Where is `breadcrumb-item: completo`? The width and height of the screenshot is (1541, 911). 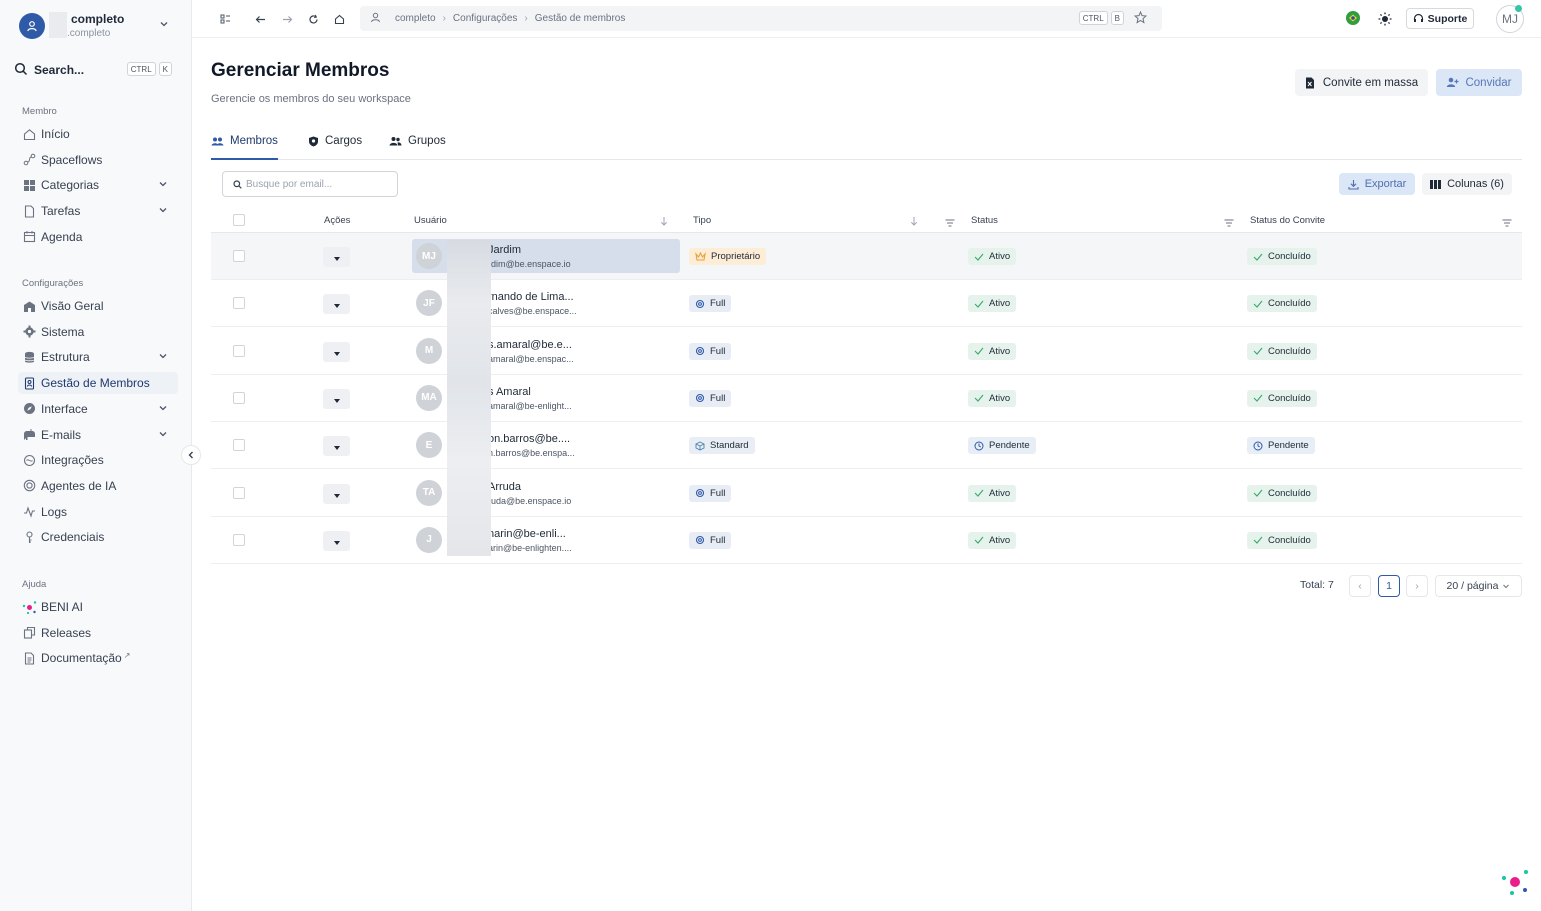 breadcrumb-item: completo is located at coordinates (415, 18).